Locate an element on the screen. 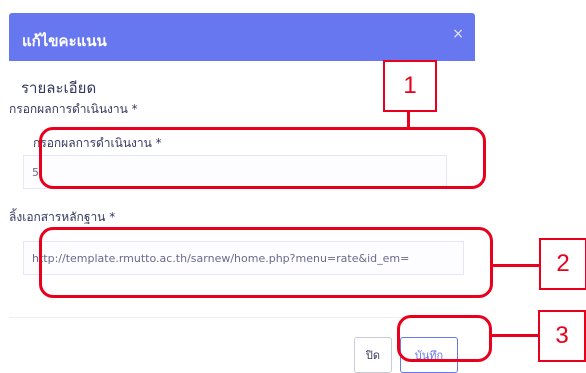 The width and height of the screenshot is (586, 373). callout-number-3: 3 is located at coordinates (562, 336).